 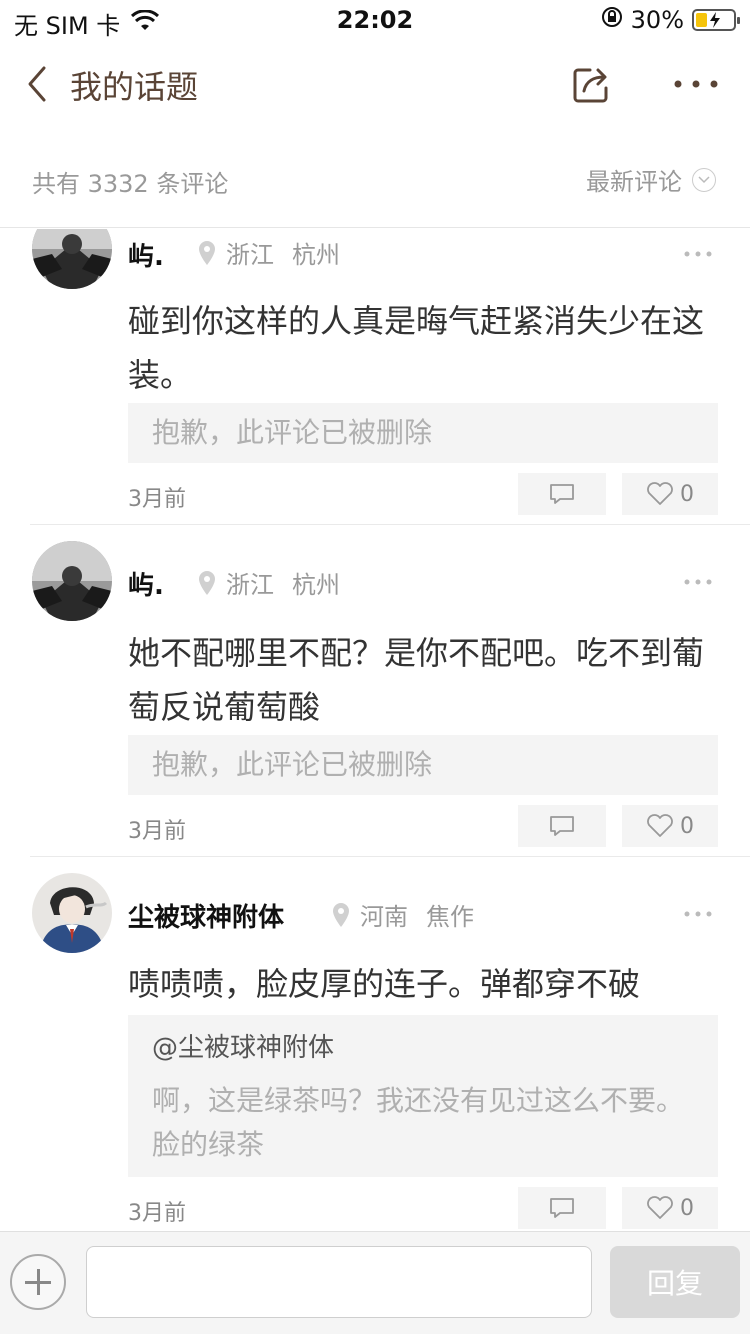 I want to click on back-icon, so click(x=39, y=84).